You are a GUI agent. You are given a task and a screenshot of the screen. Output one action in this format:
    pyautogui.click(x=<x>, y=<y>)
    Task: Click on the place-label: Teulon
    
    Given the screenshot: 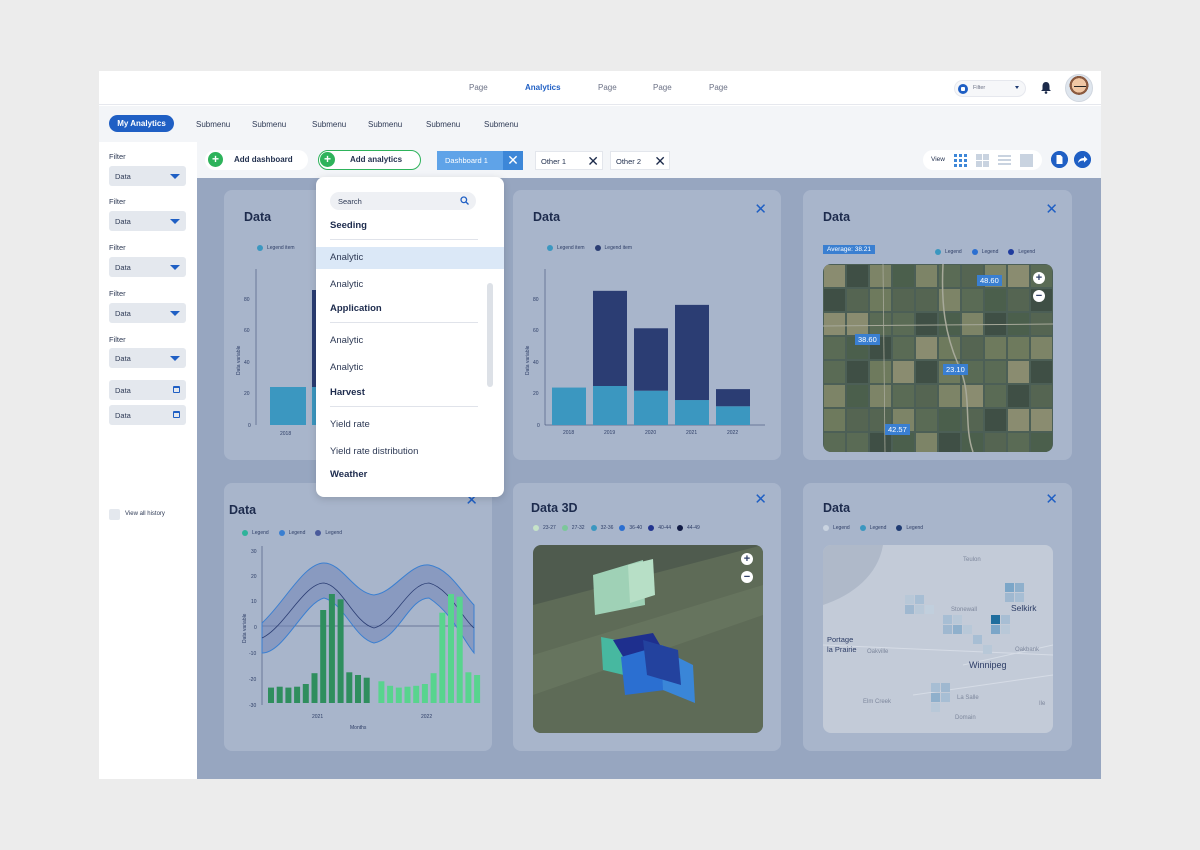 What is the action you would take?
    pyautogui.click(x=972, y=560)
    